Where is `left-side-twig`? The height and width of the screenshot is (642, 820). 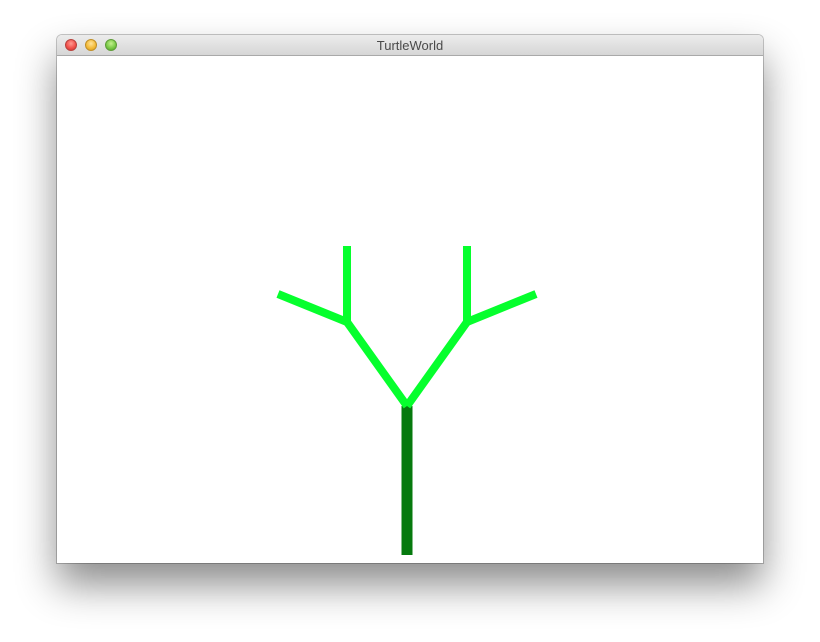 left-side-twig is located at coordinates (312, 308).